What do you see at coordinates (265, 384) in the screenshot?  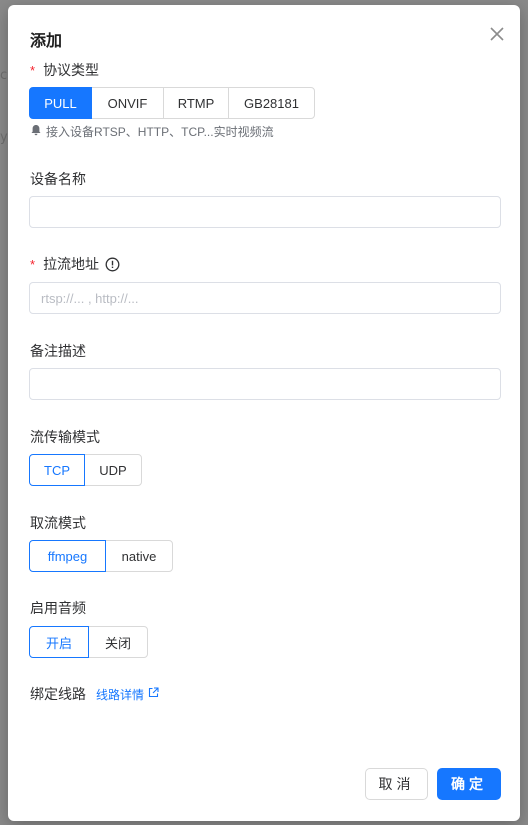 I see `remark-input` at bounding box center [265, 384].